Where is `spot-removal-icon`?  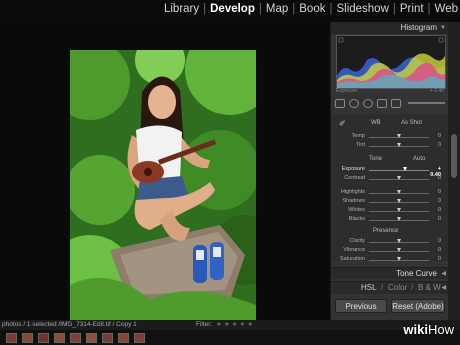 spot-removal-icon is located at coordinates (354, 103).